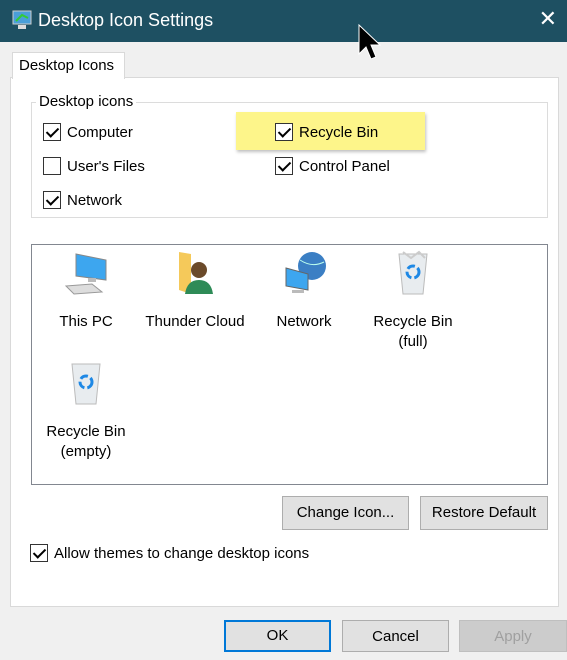 The height and width of the screenshot is (660, 567). I want to click on mouse-cursor-icon, so click(370, 42).